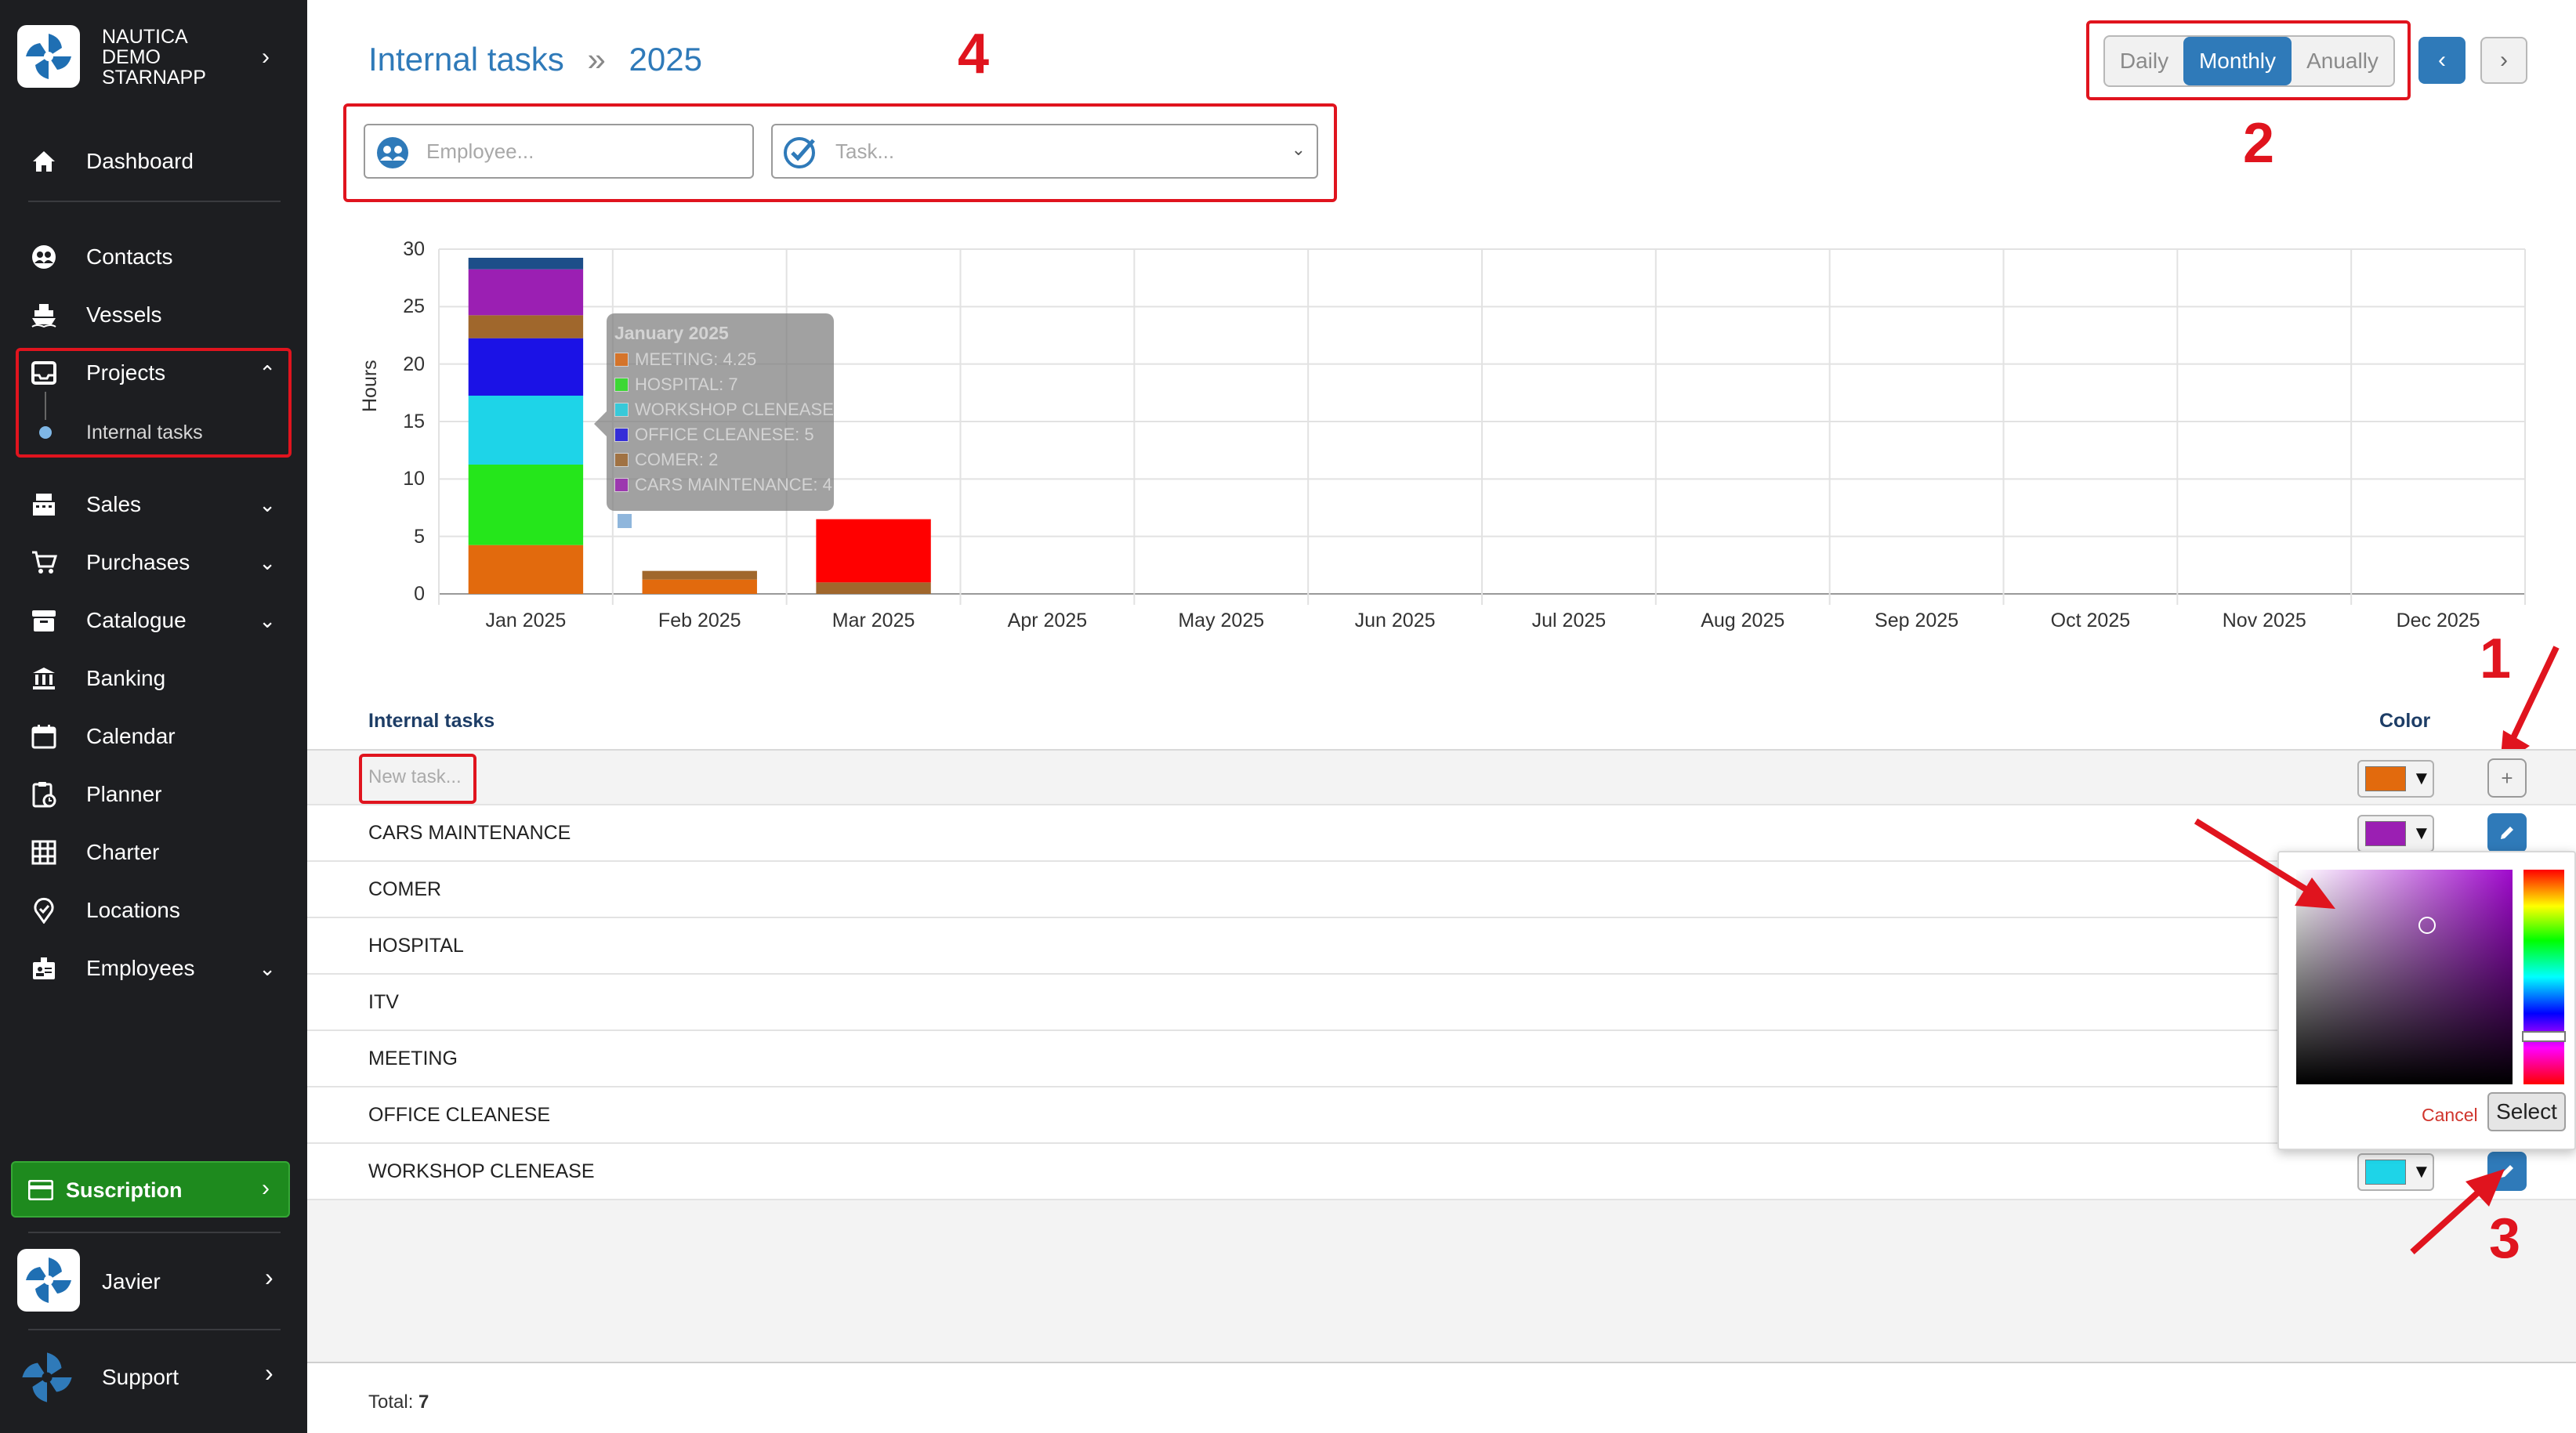  I want to click on x-tick-label: Sep 2025, so click(1917, 621).